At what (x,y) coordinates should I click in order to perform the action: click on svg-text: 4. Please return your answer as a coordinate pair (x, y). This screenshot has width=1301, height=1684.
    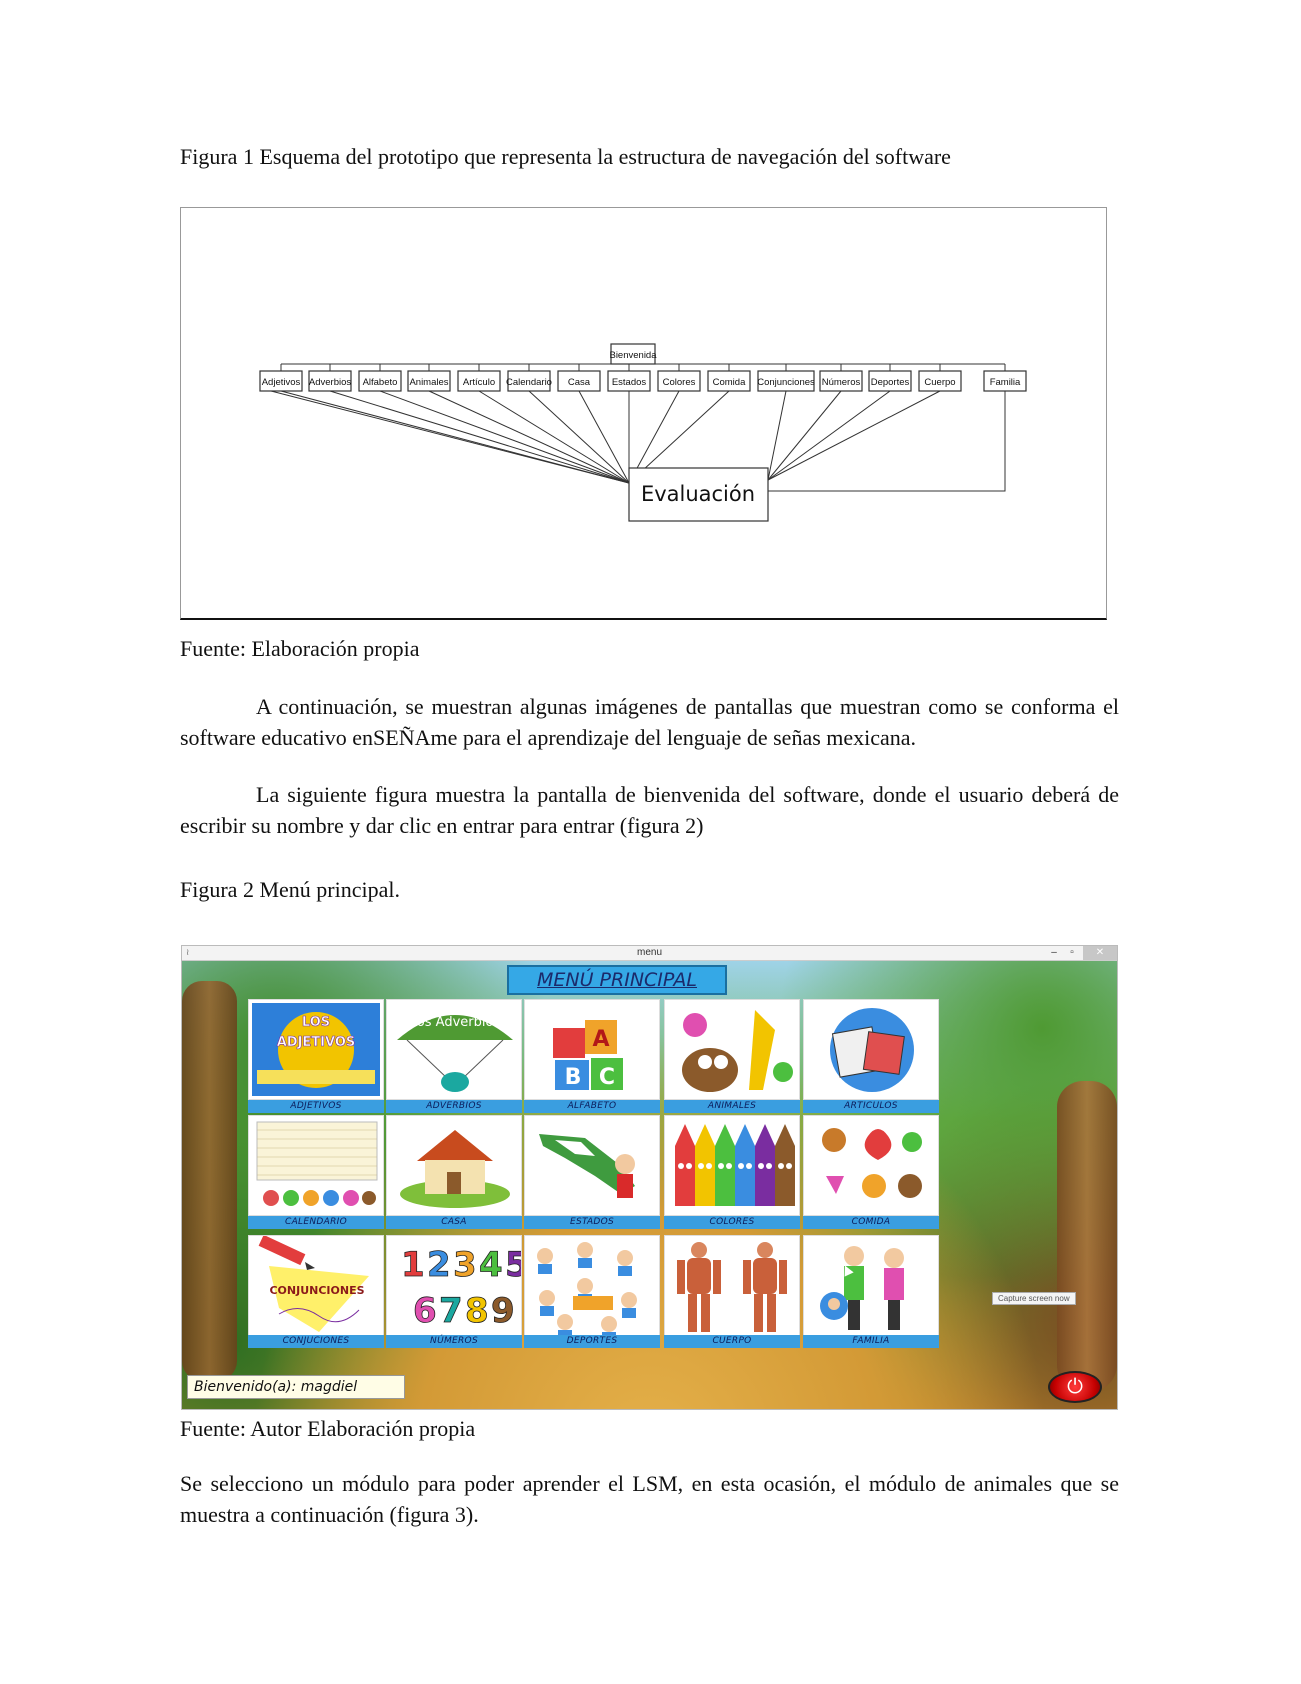
    Looking at the image, I should click on (491, 1265).